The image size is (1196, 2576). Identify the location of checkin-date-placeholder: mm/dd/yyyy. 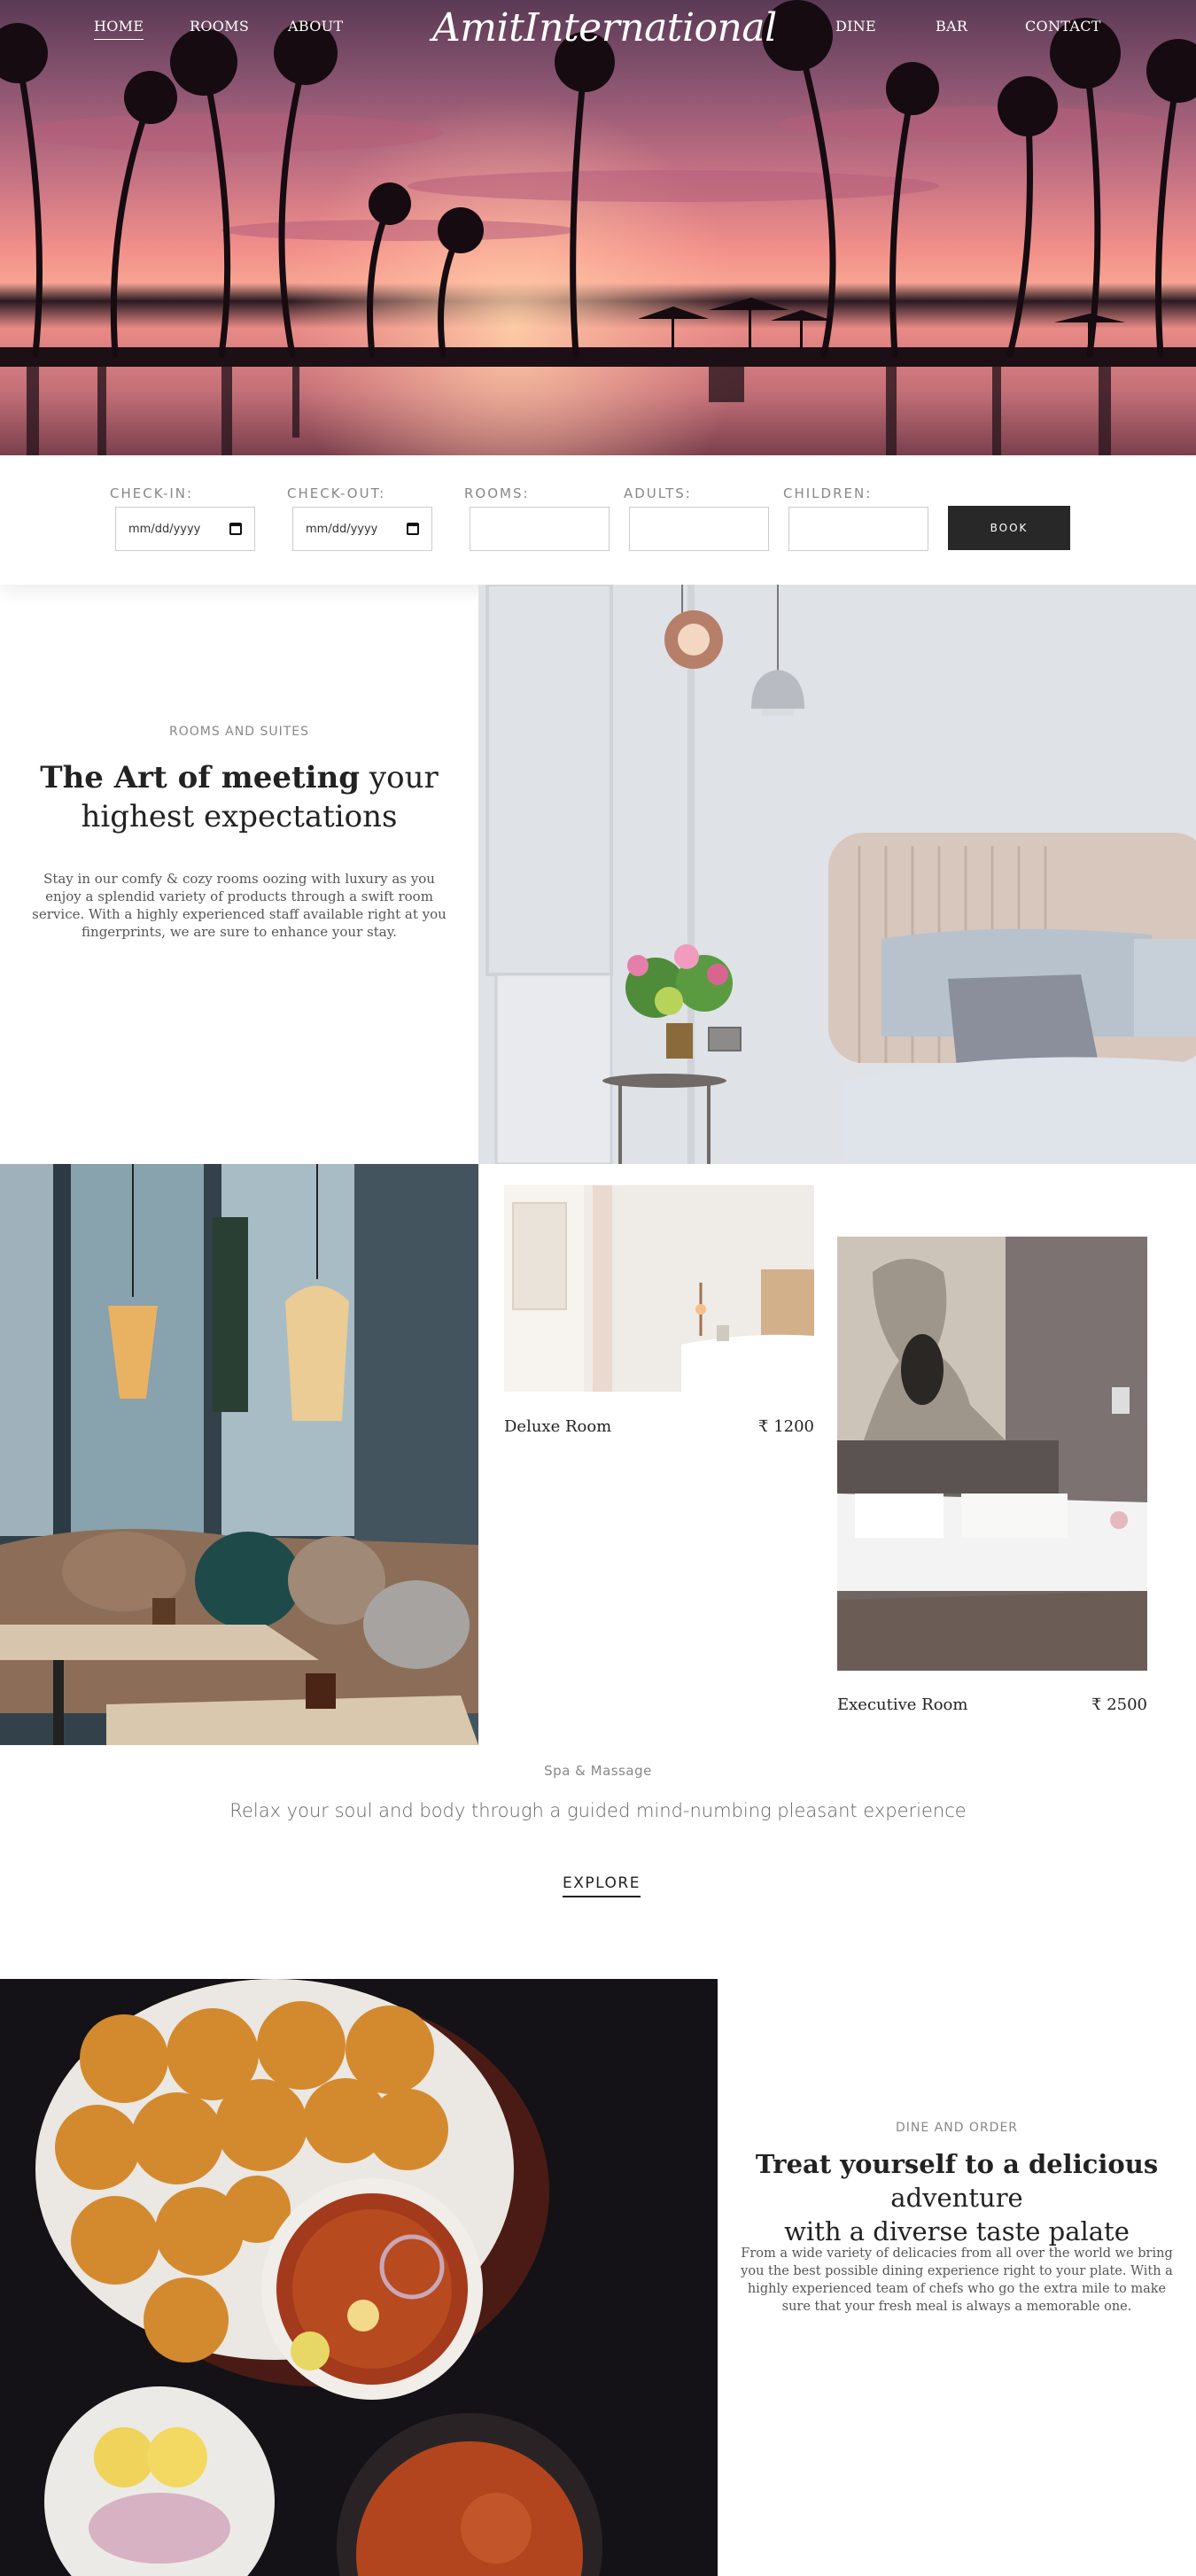
(164, 529).